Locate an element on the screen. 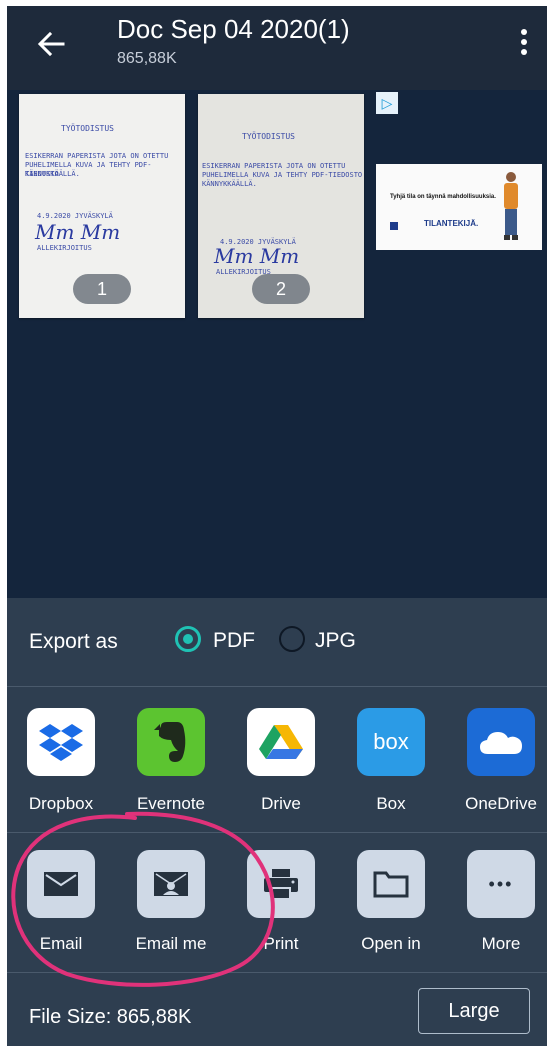 This screenshot has height=1050, width=548. ad-choices-icon: ▷ is located at coordinates (387, 103).